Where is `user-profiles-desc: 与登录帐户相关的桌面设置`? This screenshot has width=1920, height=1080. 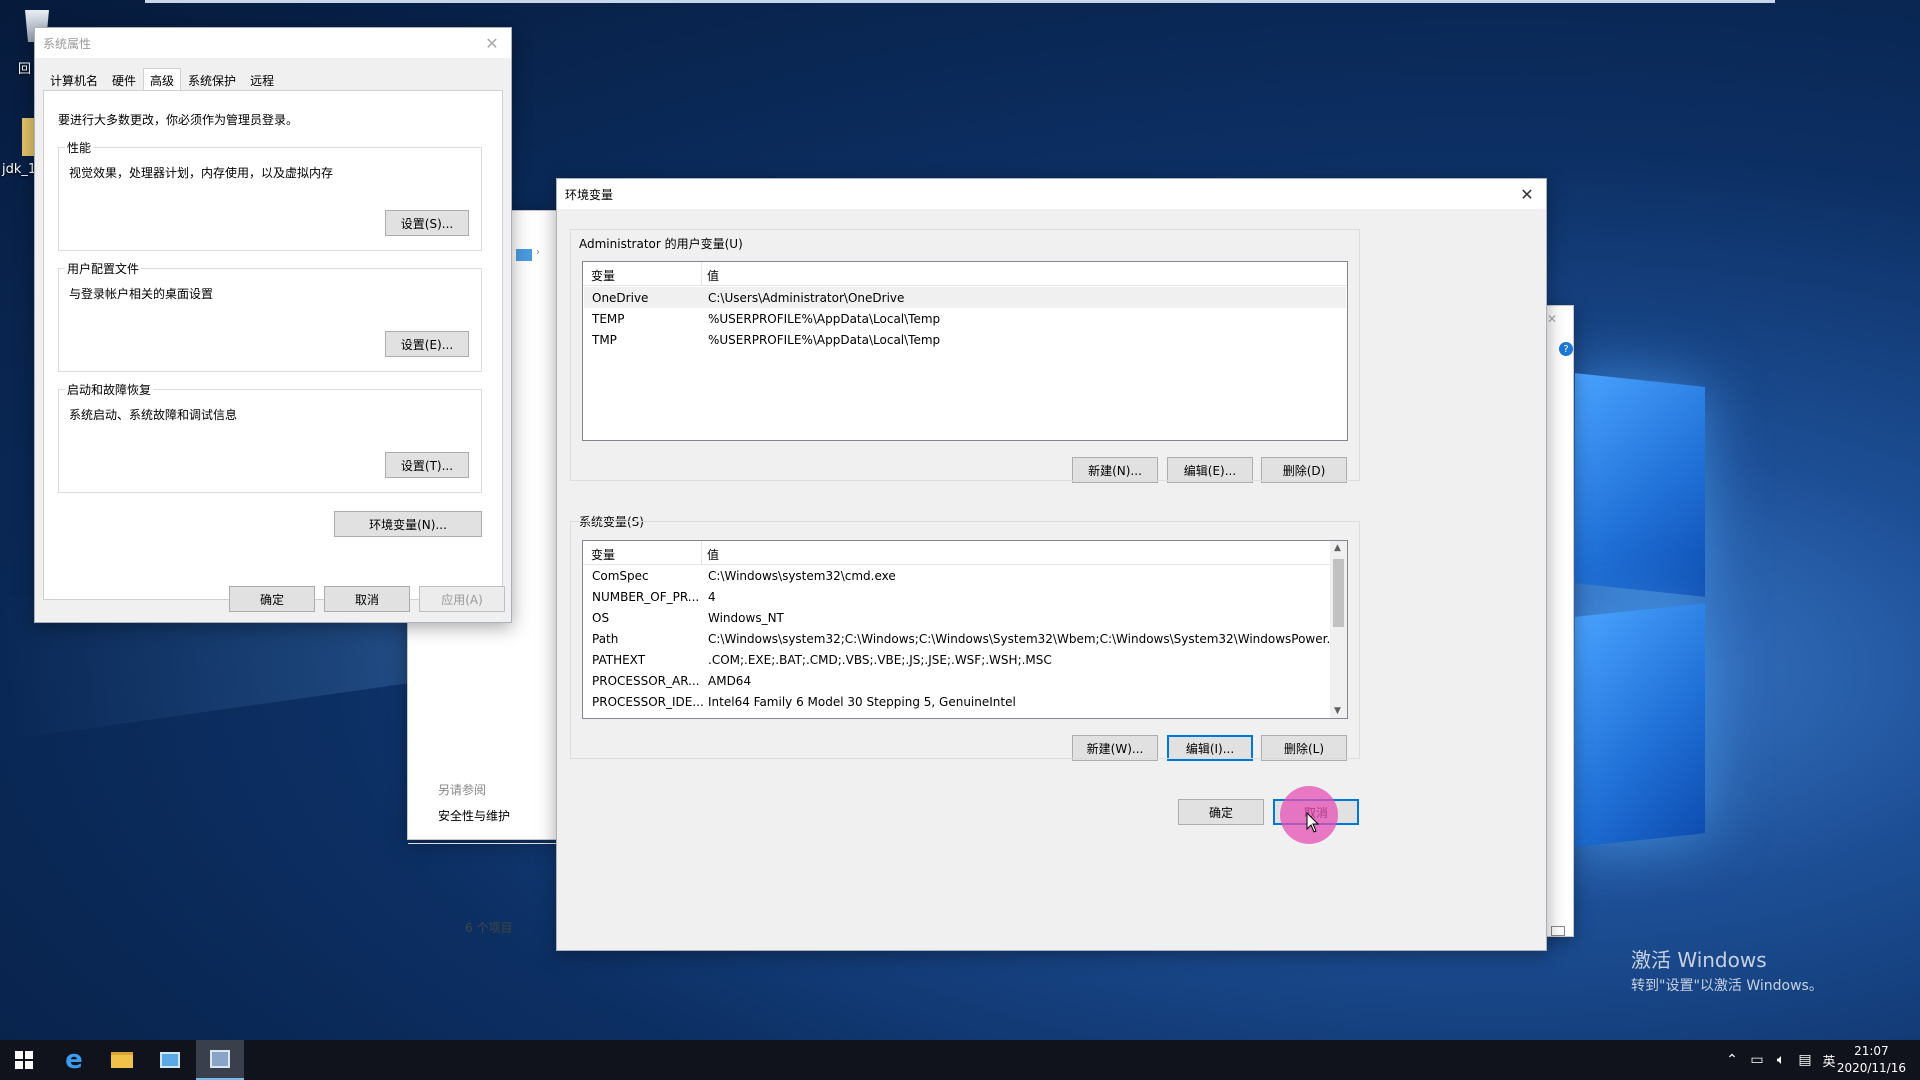 user-profiles-desc: 与登录帐户相关的桌面设置 is located at coordinates (141, 294).